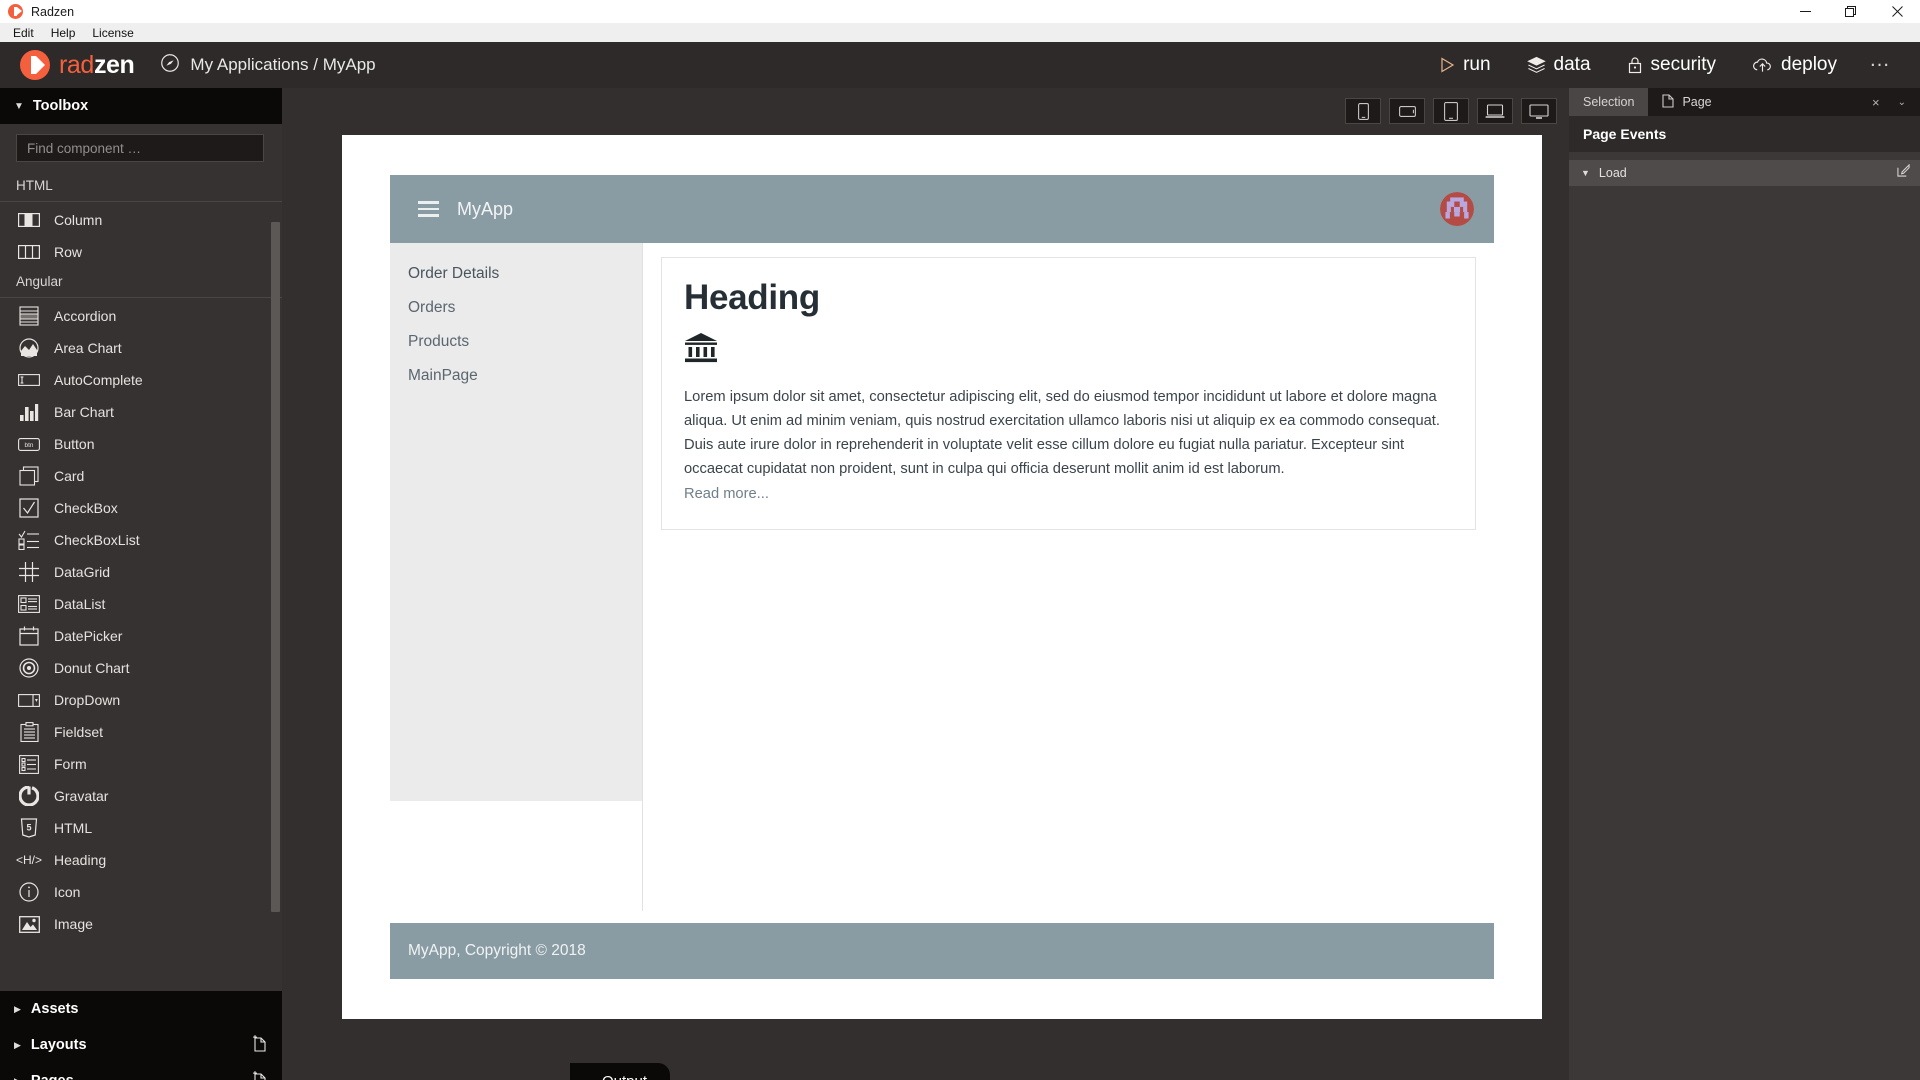 Image resolution: width=1920 pixels, height=1080 pixels. Describe the element at coordinates (141, 764) in the screenshot. I see `component-form: Form` at that location.